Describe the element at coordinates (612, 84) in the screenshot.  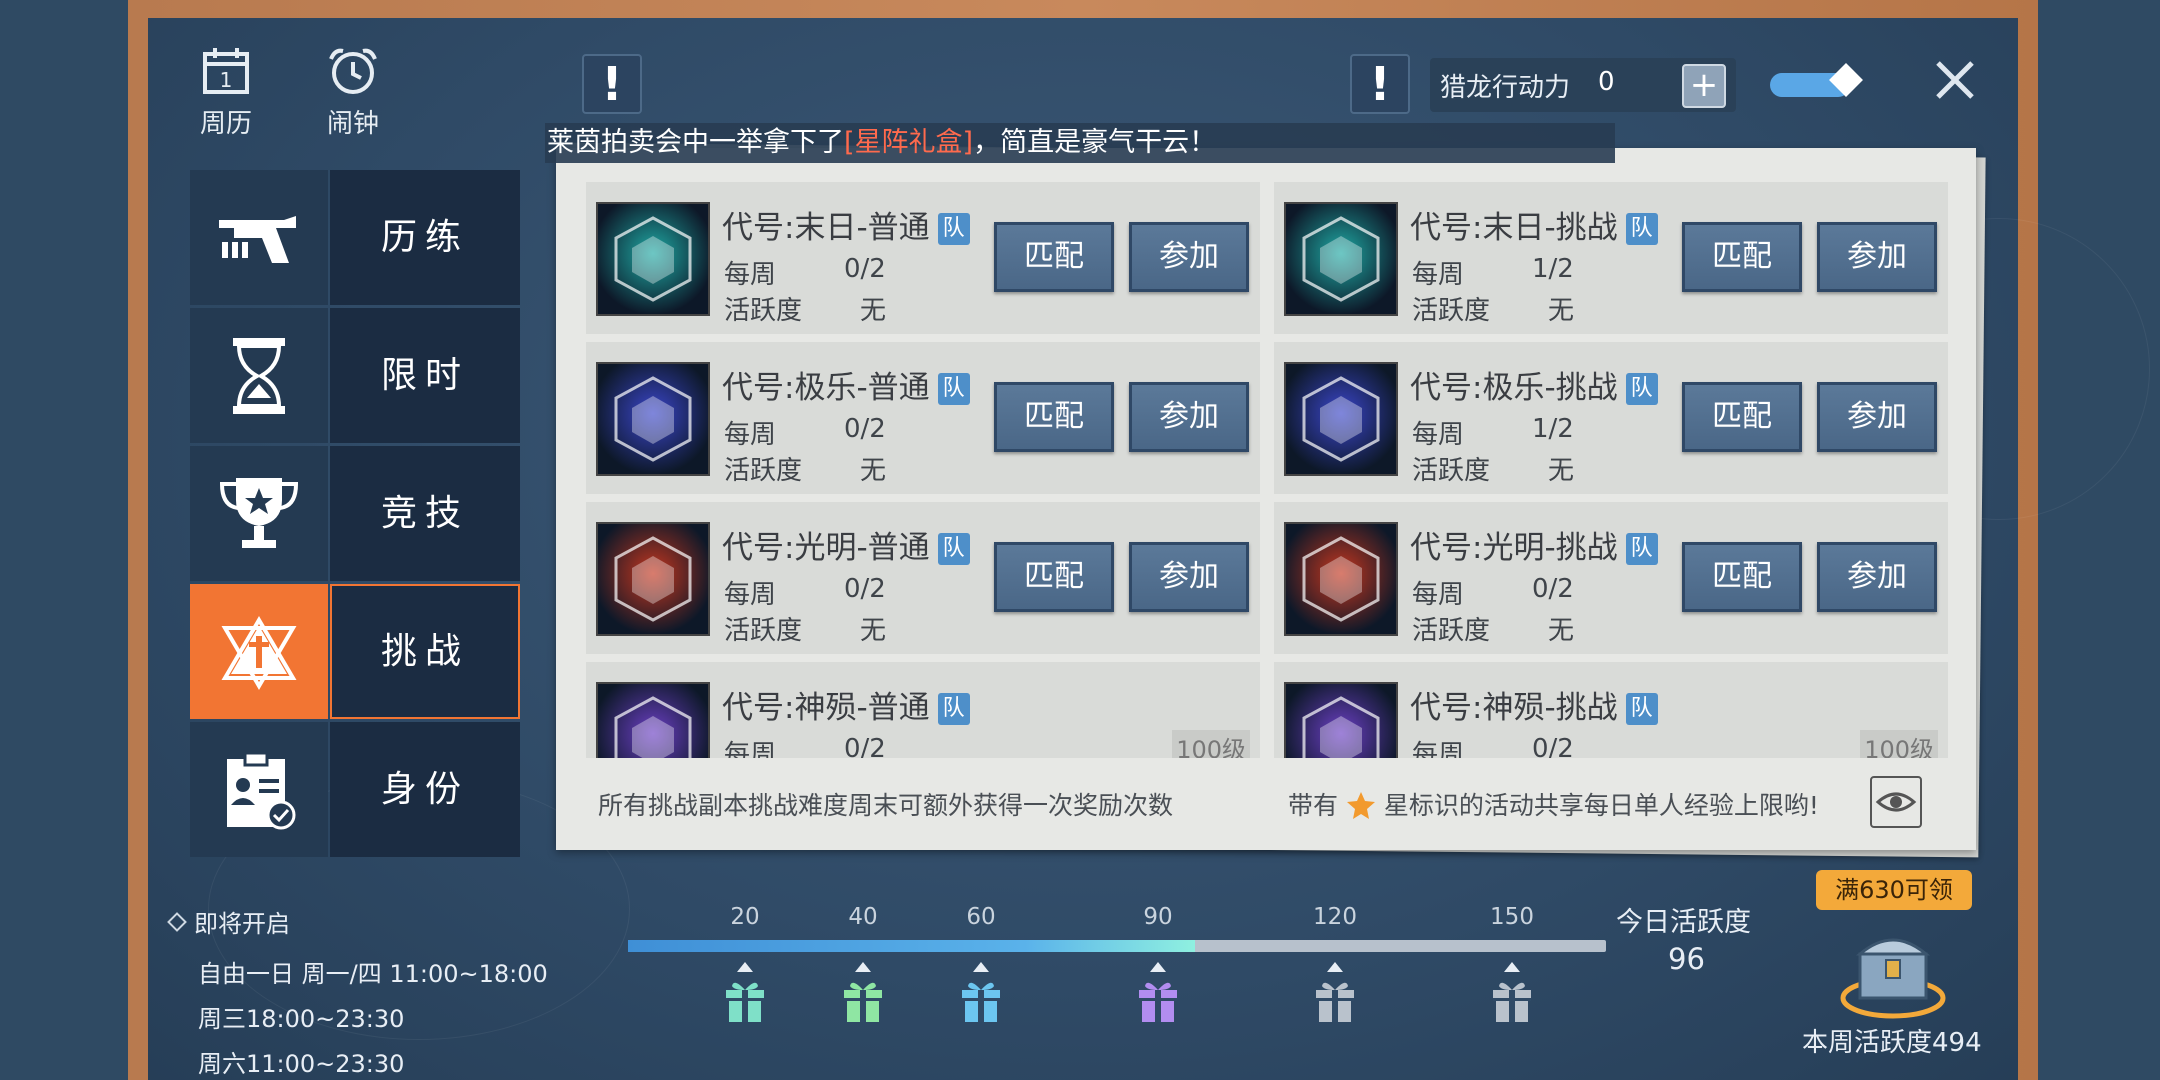
I see `alert-icon: !` at that location.